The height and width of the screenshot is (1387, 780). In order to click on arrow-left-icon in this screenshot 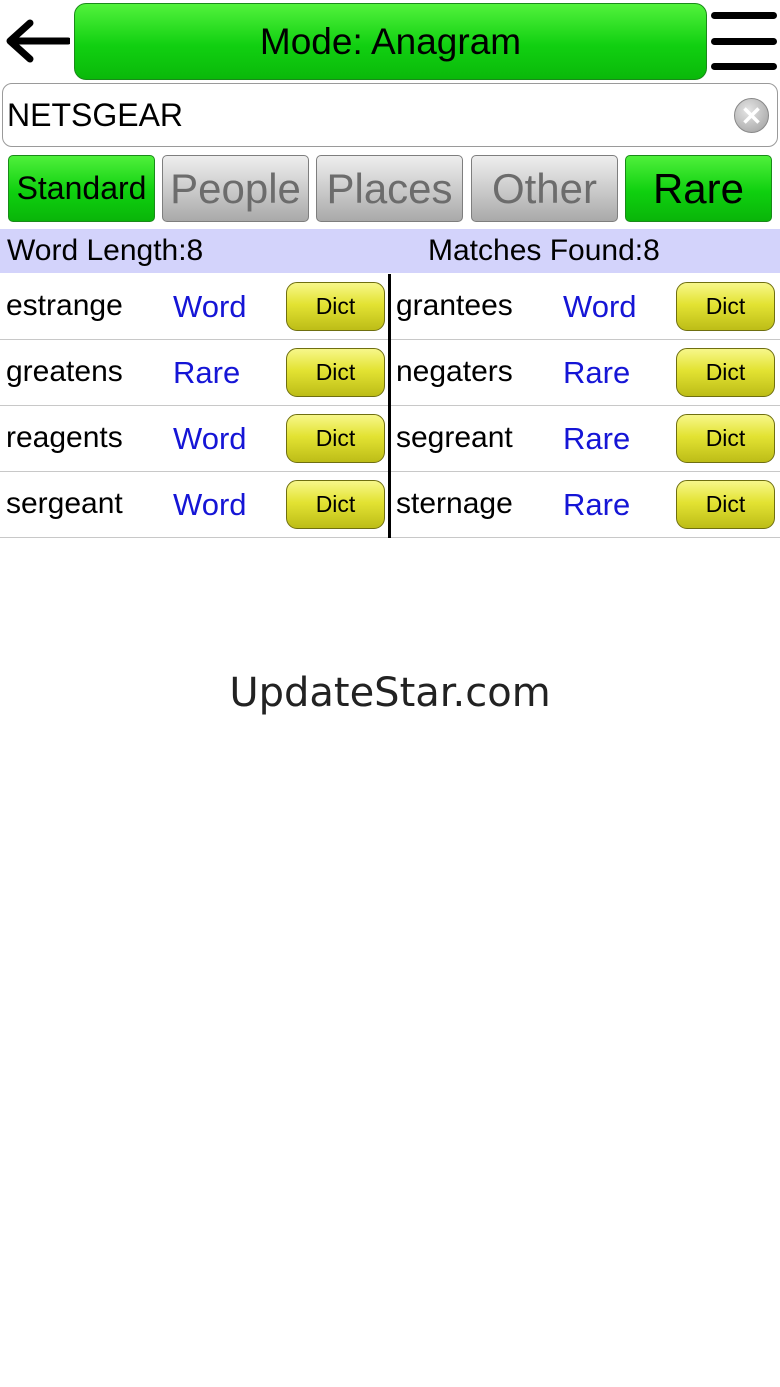, I will do `click(38, 41)`.